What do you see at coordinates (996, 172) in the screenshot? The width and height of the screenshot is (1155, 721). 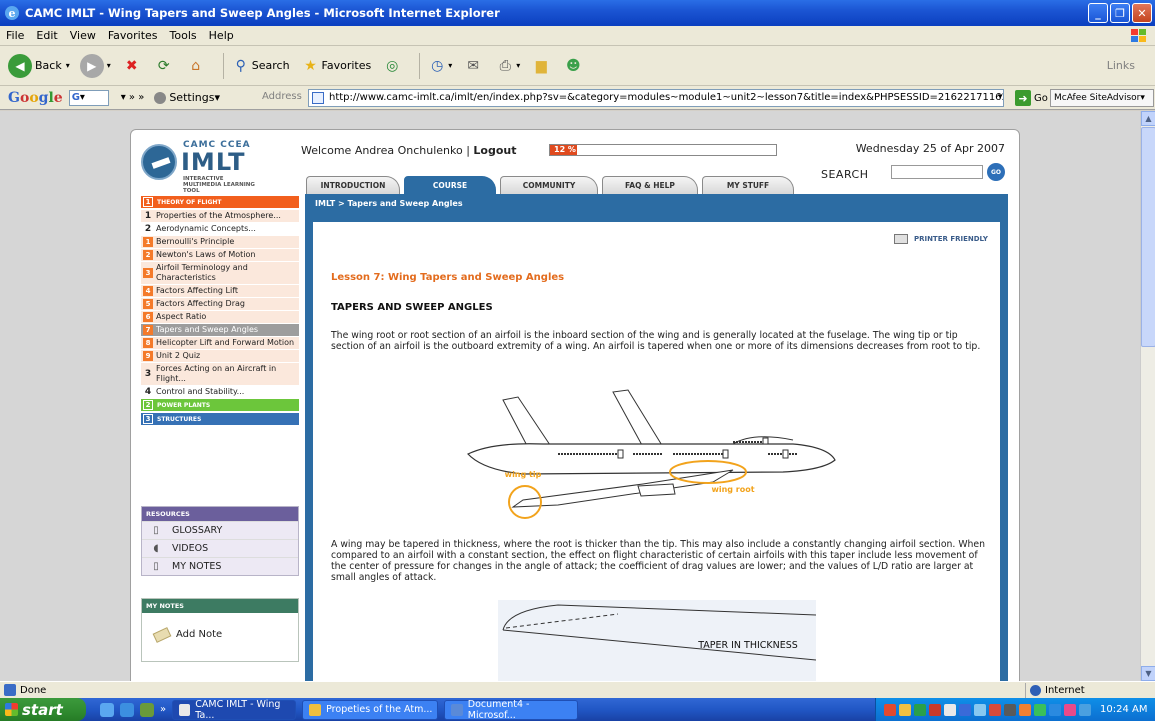 I see `search-go-button: GO` at bounding box center [996, 172].